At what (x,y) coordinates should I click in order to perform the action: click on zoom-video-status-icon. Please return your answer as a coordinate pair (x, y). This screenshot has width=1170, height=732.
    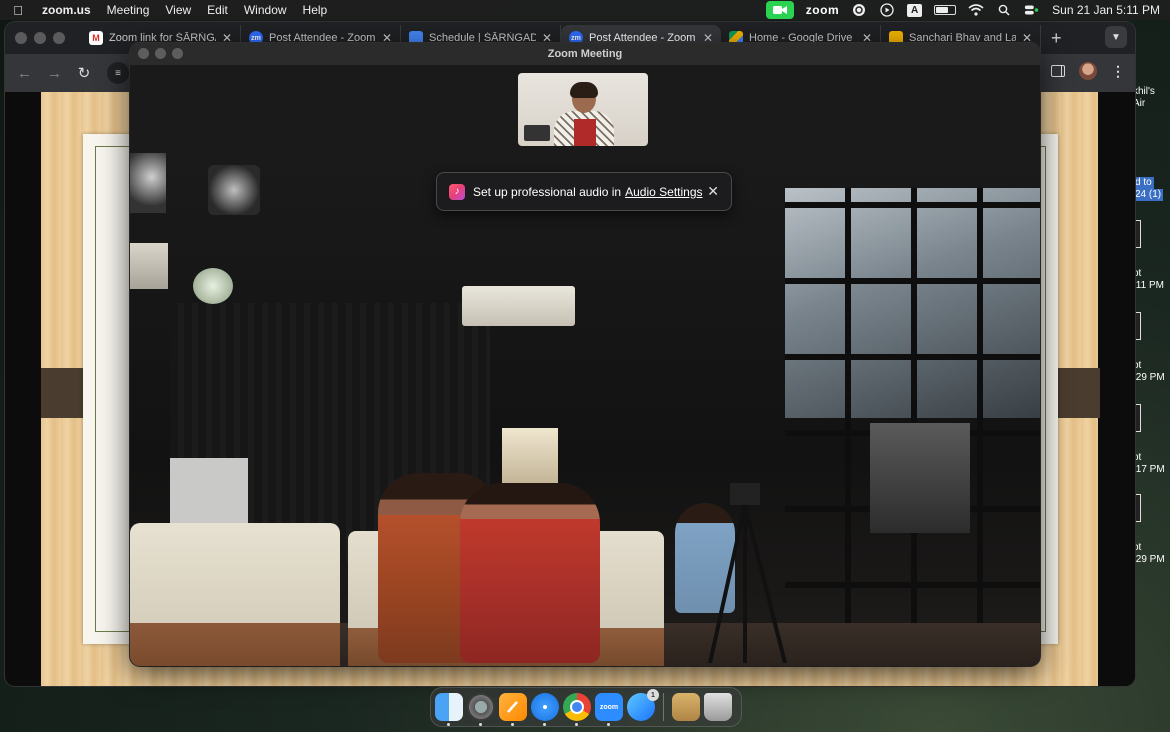
    Looking at the image, I should click on (779, 10).